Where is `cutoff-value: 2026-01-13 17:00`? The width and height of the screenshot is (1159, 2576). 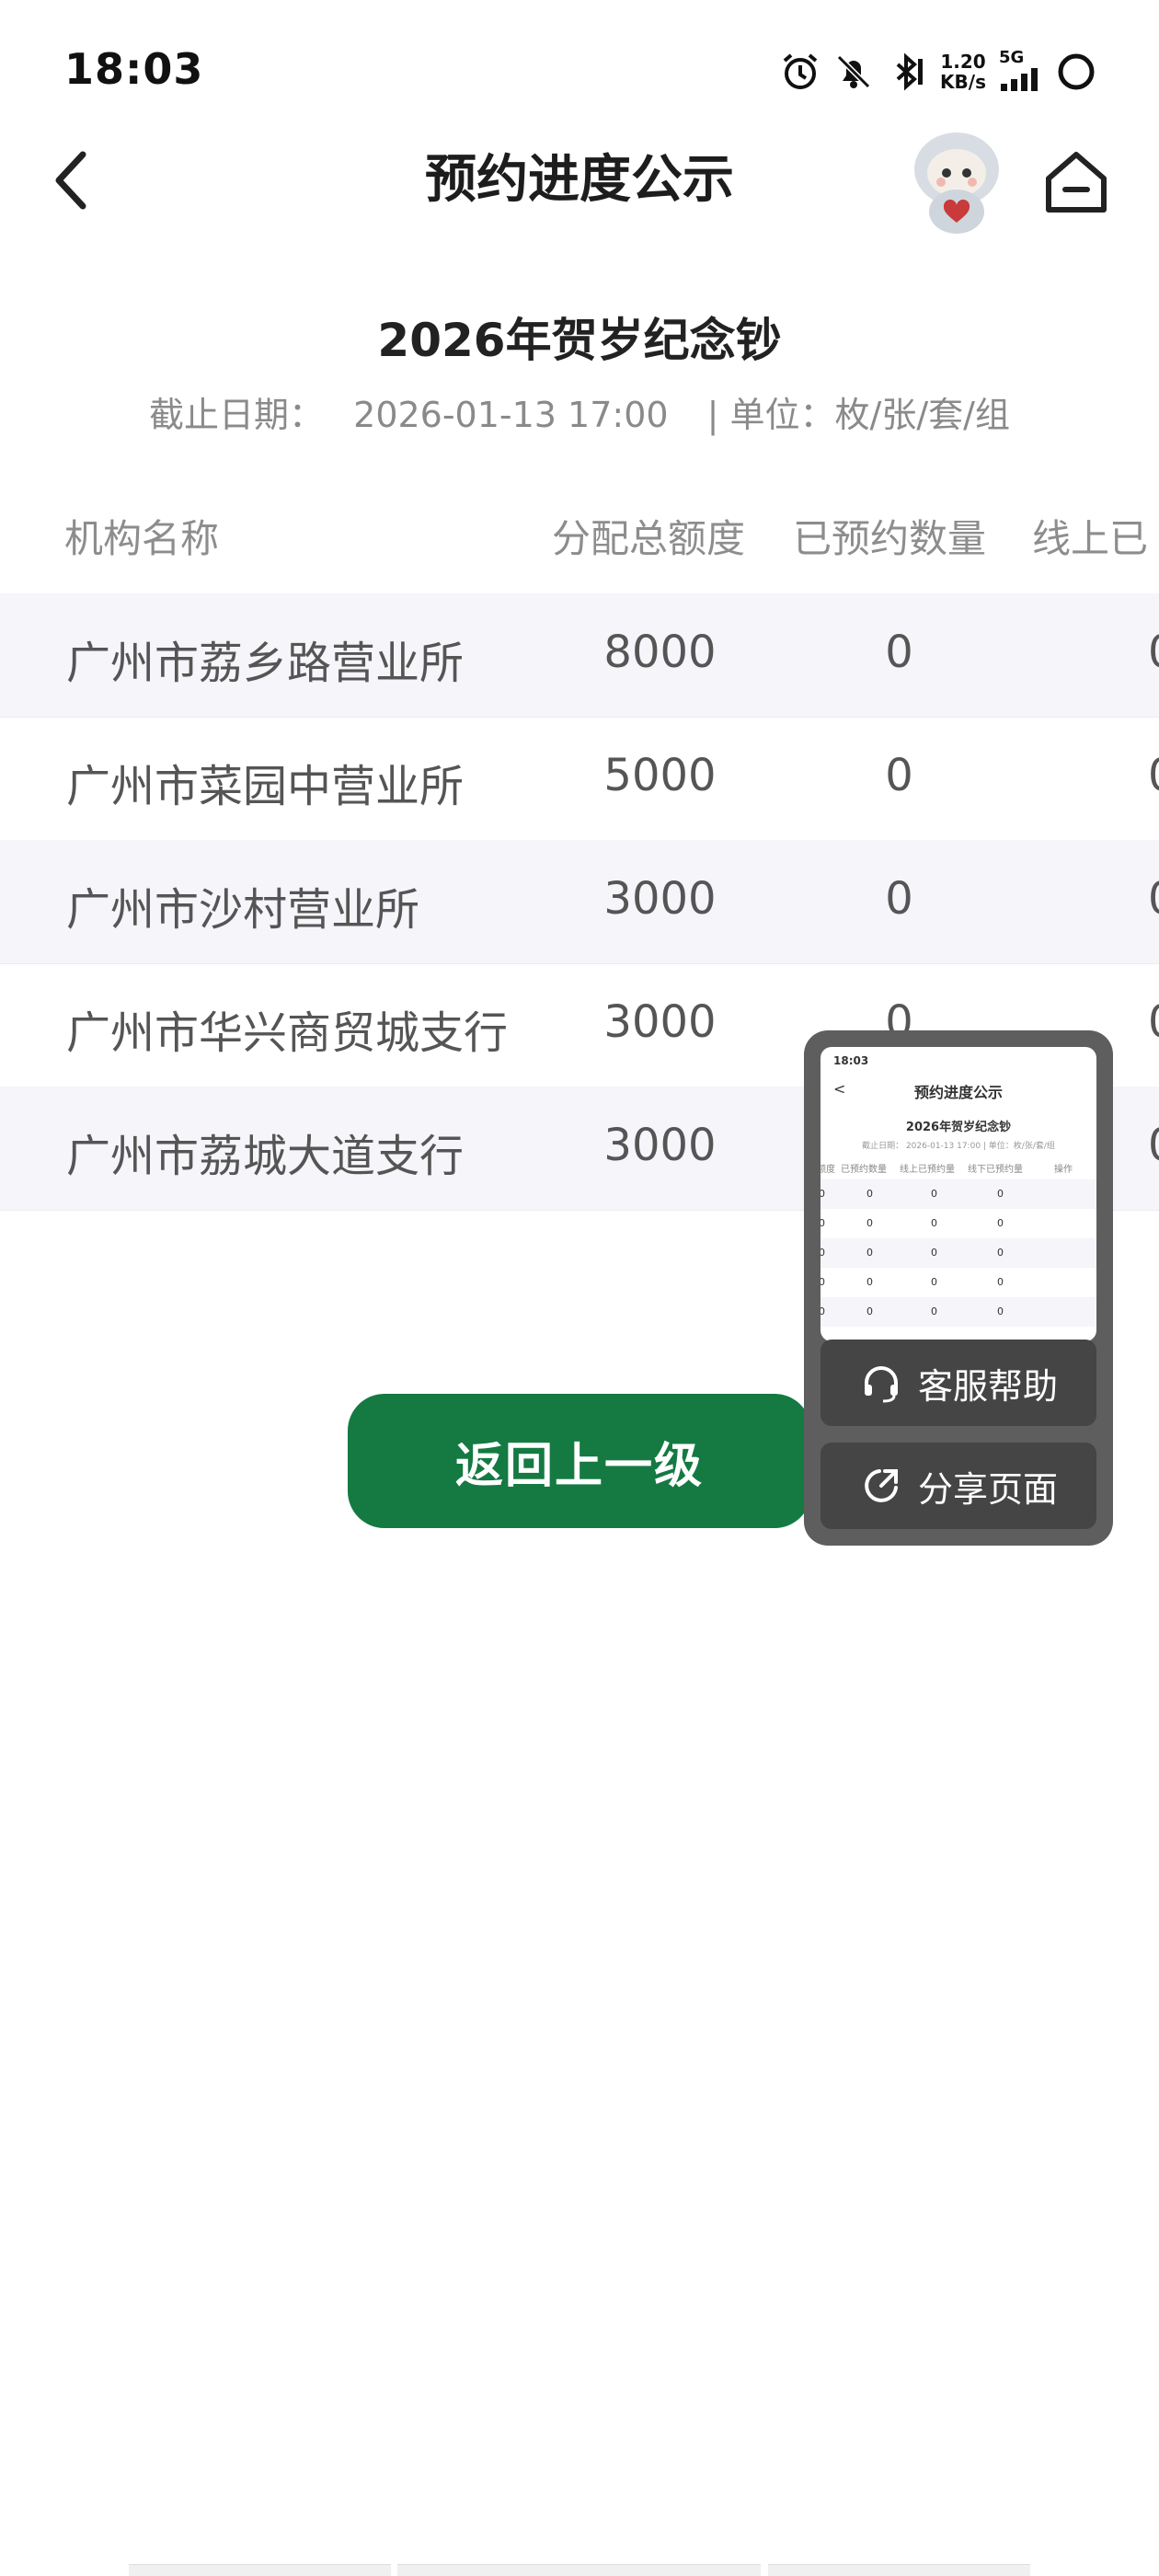
cutoff-value: 2026-01-13 17:00 is located at coordinates (511, 415).